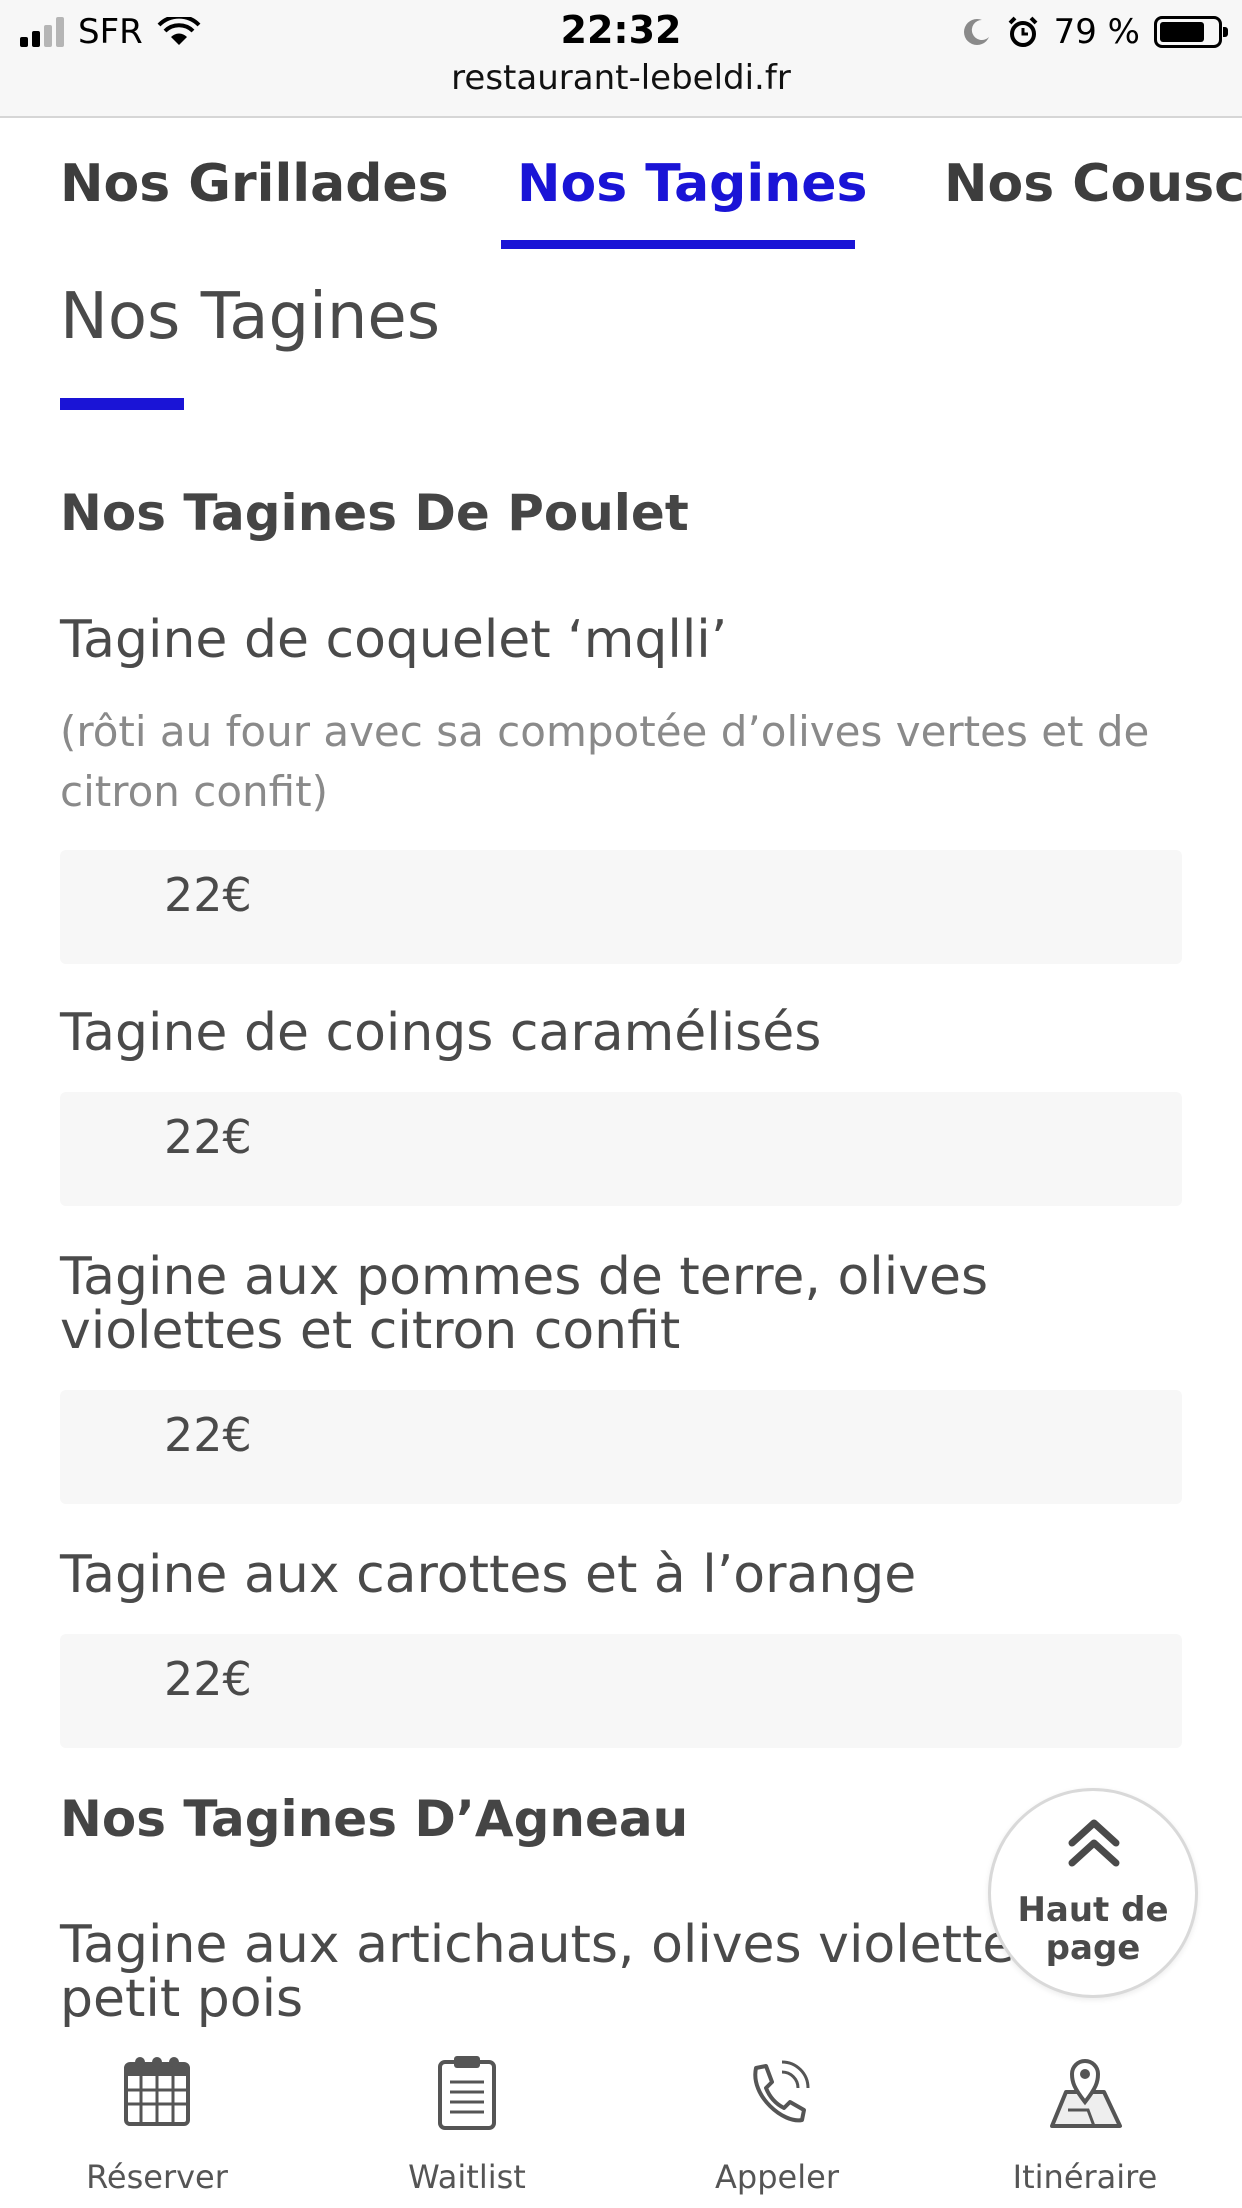 The height and width of the screenshot is (2208, 1242). I want to click on page-title: Nos Tagines, so click(250, 317).